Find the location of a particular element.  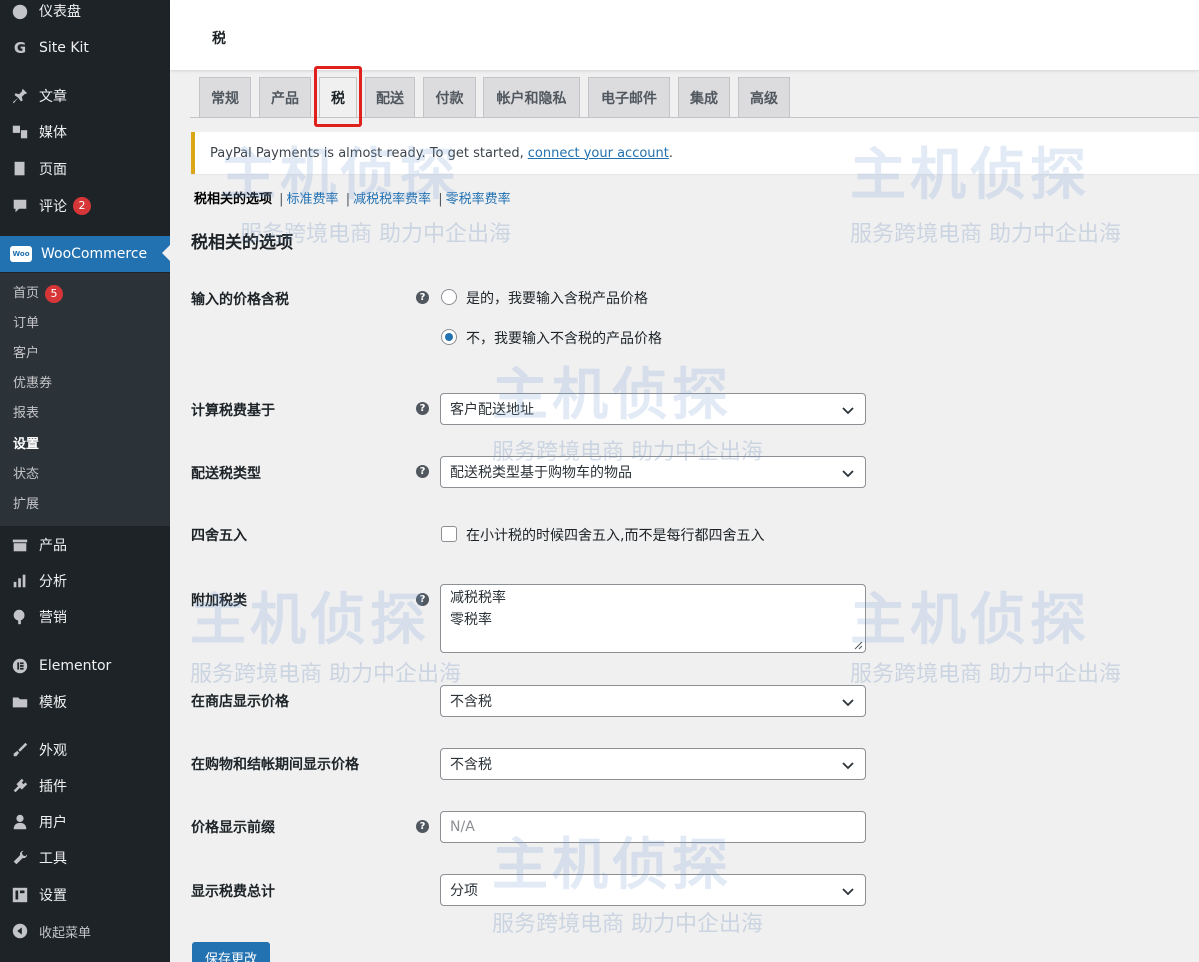

menu-products: 产品 is located at coordinates (85, 545).